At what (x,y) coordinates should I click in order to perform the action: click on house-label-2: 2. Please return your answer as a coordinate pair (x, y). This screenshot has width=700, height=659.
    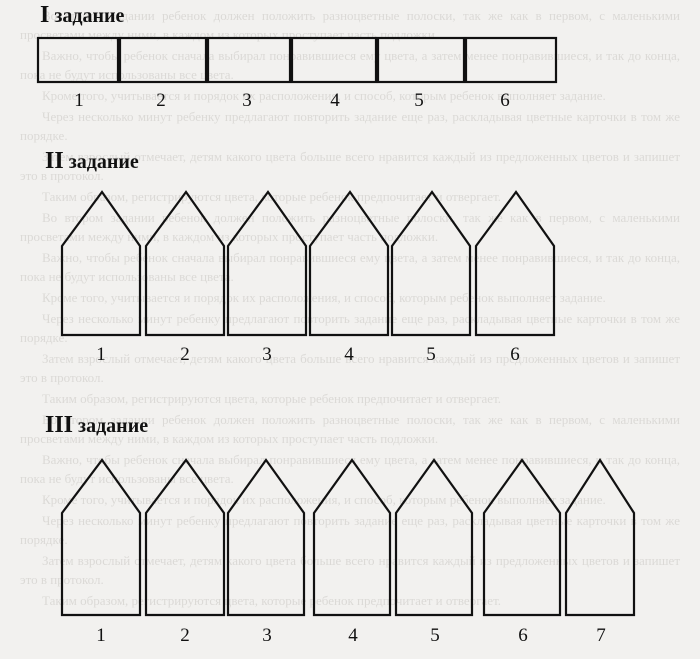
    Looking at the image, I should click on (185, 354).